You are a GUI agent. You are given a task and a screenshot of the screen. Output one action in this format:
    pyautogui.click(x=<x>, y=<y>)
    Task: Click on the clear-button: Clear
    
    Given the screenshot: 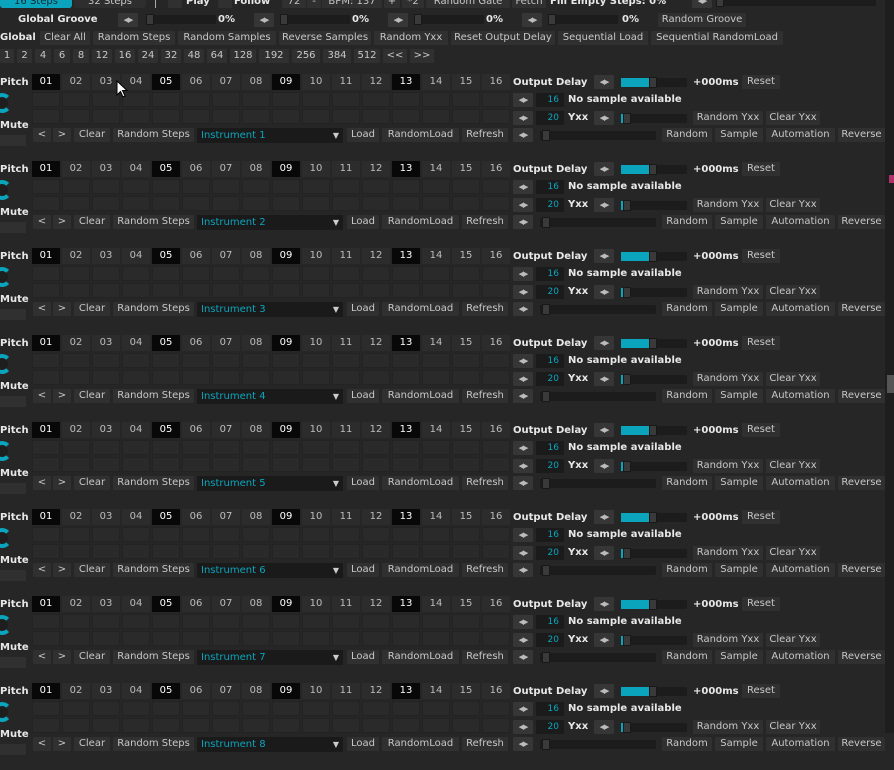 What is the action you would take?
    pyautogui.click(x=92, y=570)
    